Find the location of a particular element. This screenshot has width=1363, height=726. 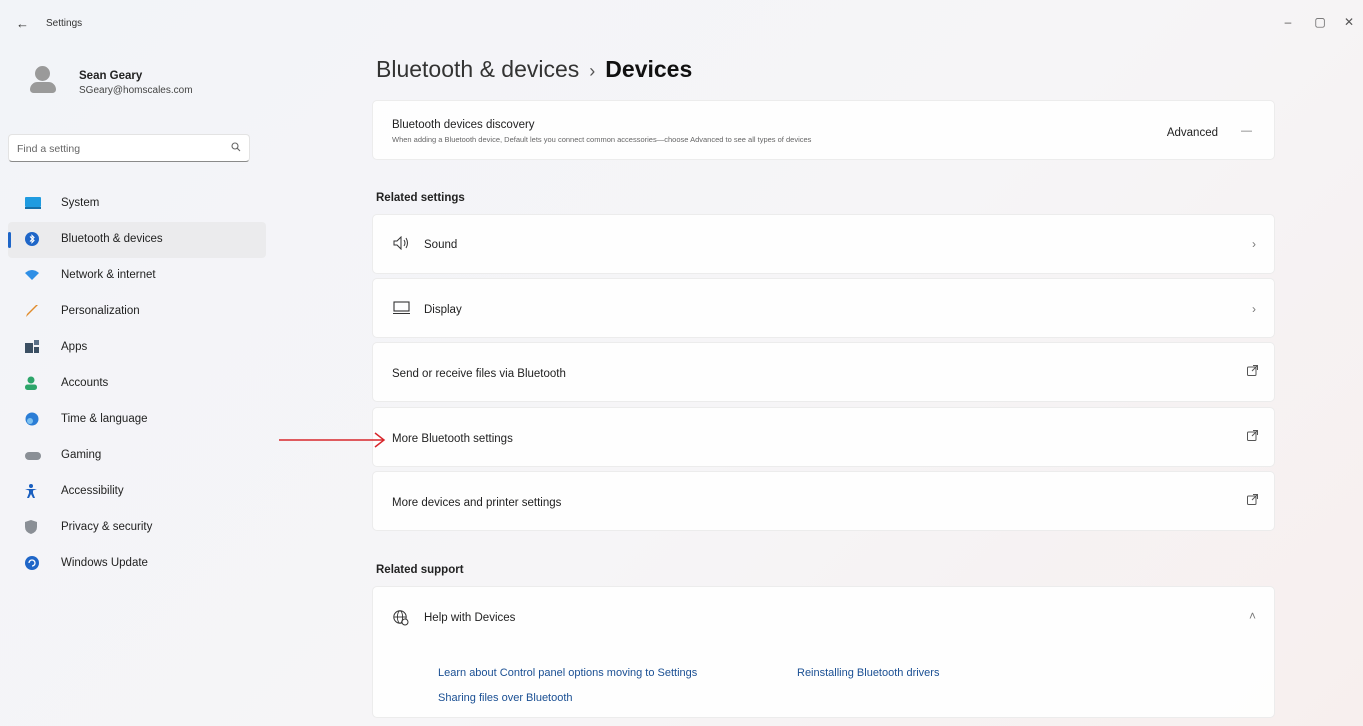

related-setting-more-devices-printers: More devices and printer settings is located at coordinates (823, 501).